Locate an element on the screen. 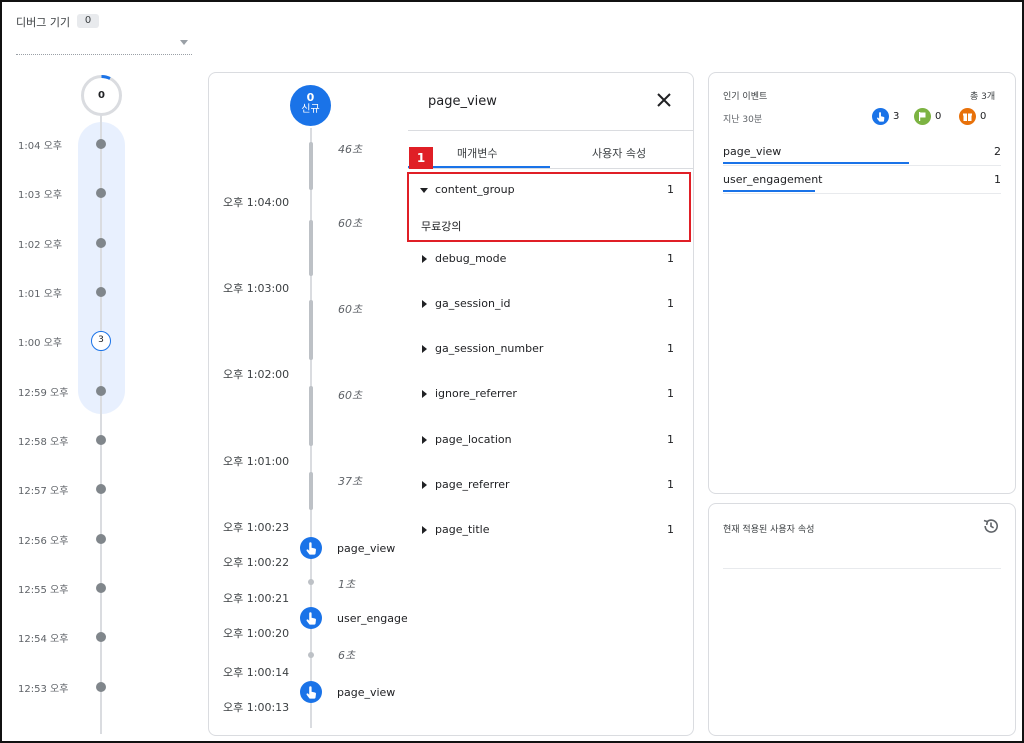 This screenshot has width=1024, height=743. minute-row: 12:56 오후 is located at coordinates (102, 539).